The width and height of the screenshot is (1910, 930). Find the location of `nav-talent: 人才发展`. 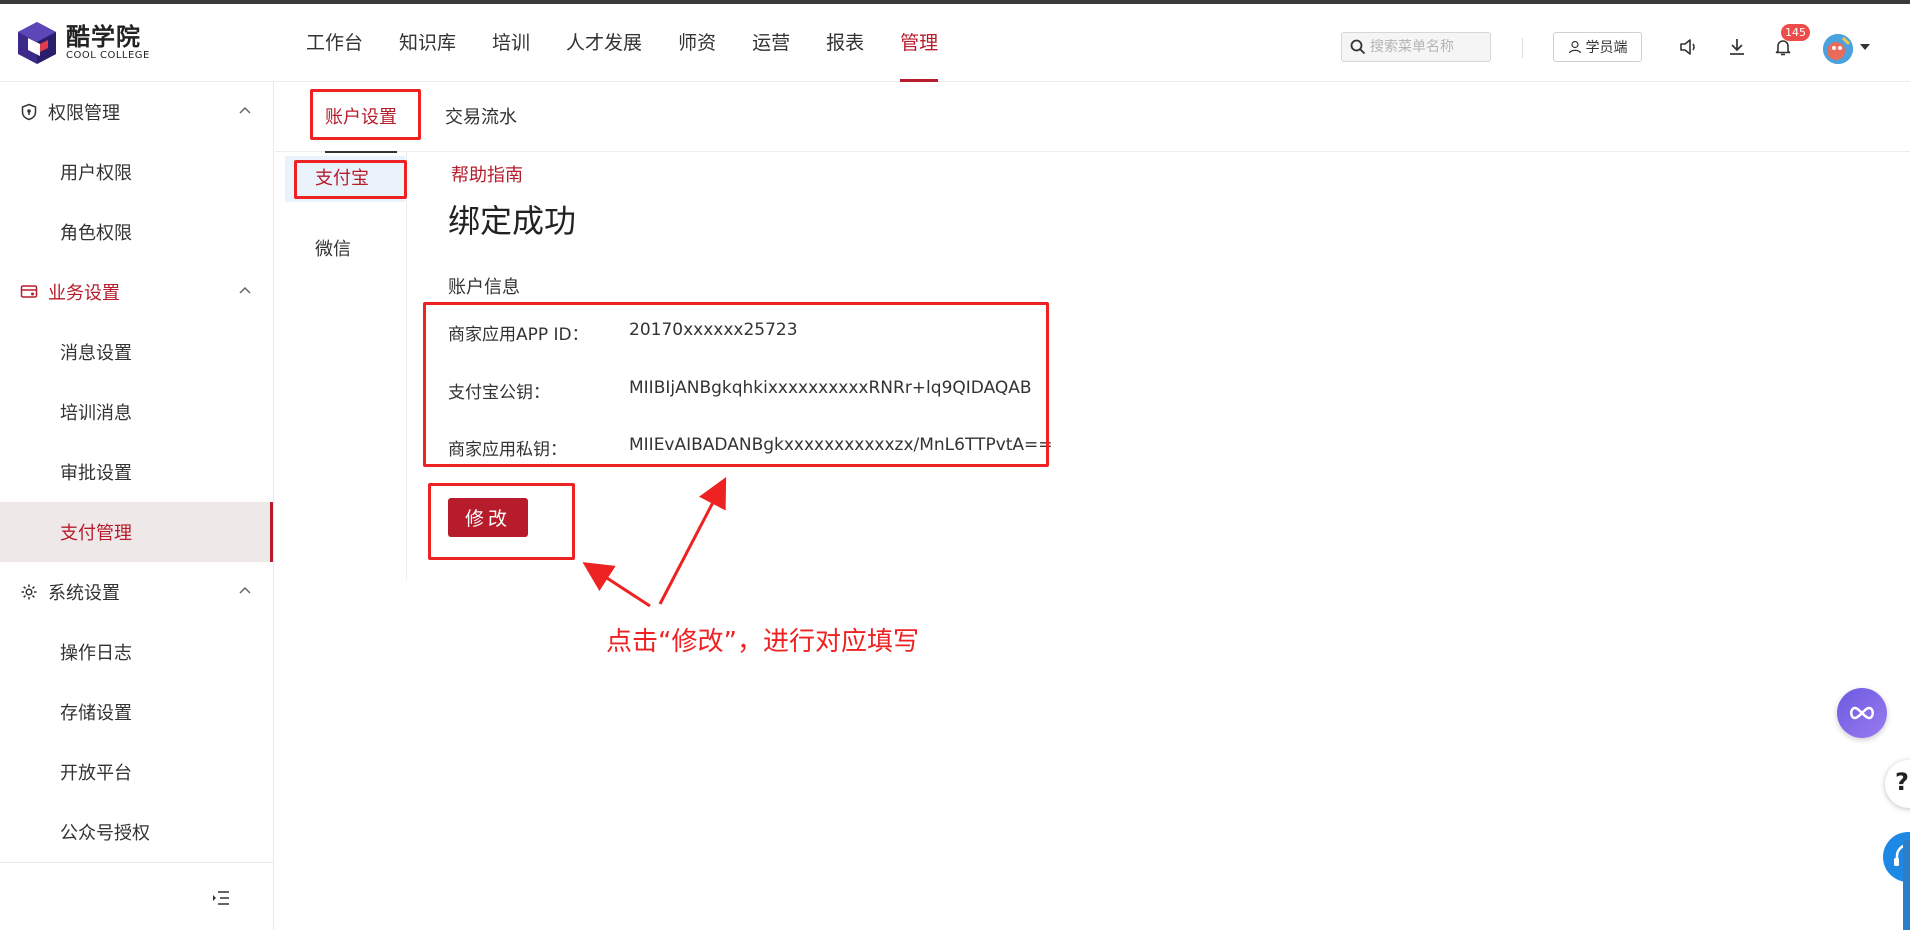

nav-talent: 人才发展 is located at coordinates (604, 43).